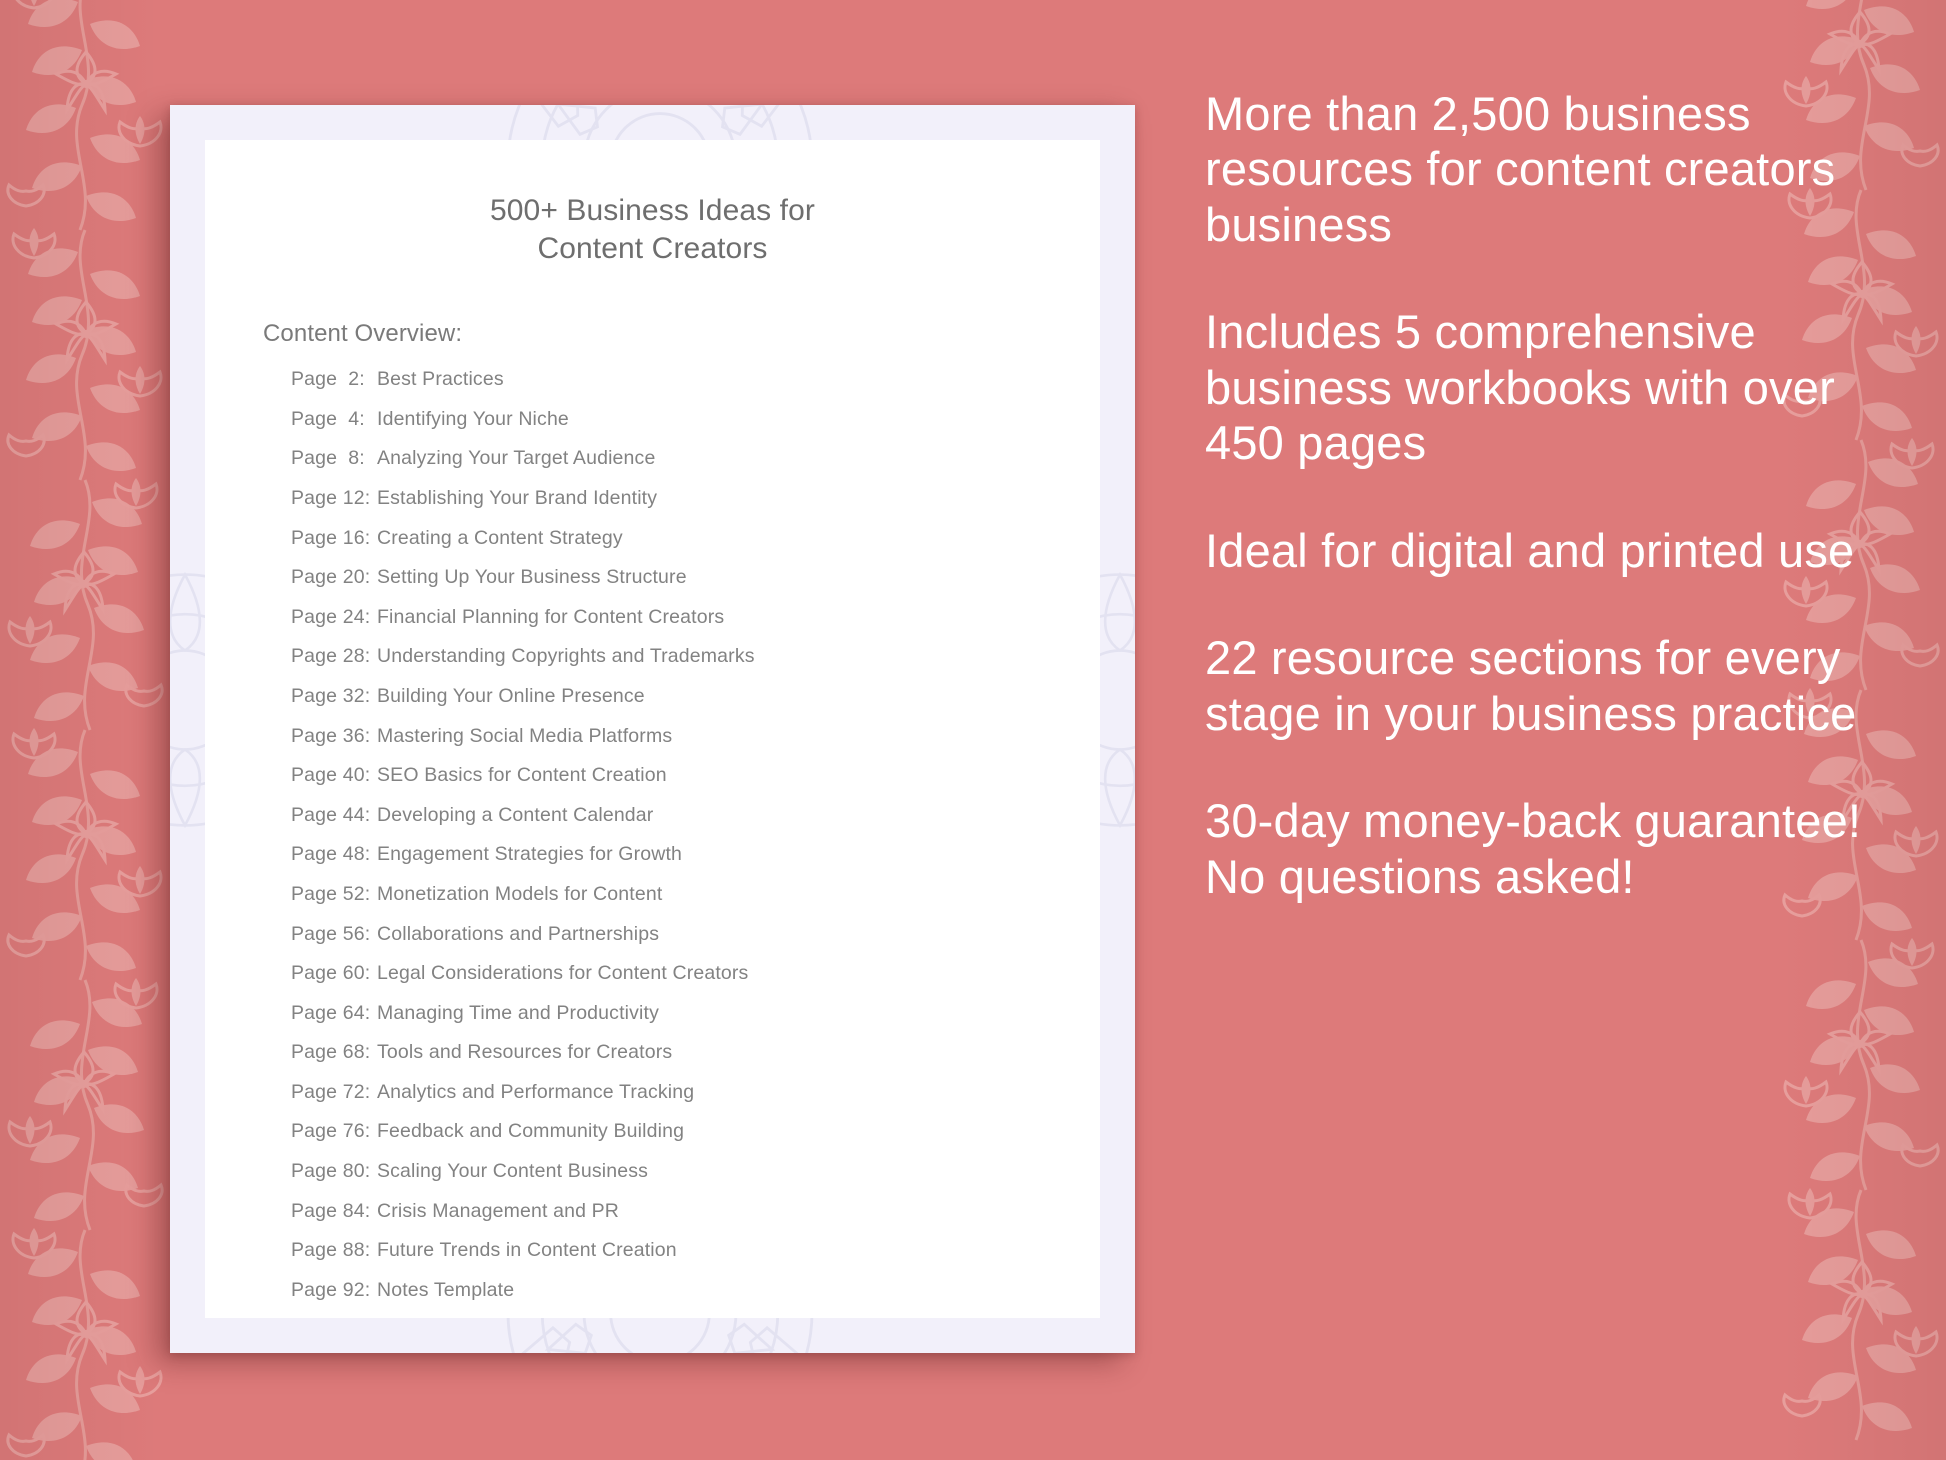  What do you see at coordinates (331, 1052) in the screenshot?
I see `toc-item-page: Page 68:` at bounding box center [331, 1052].